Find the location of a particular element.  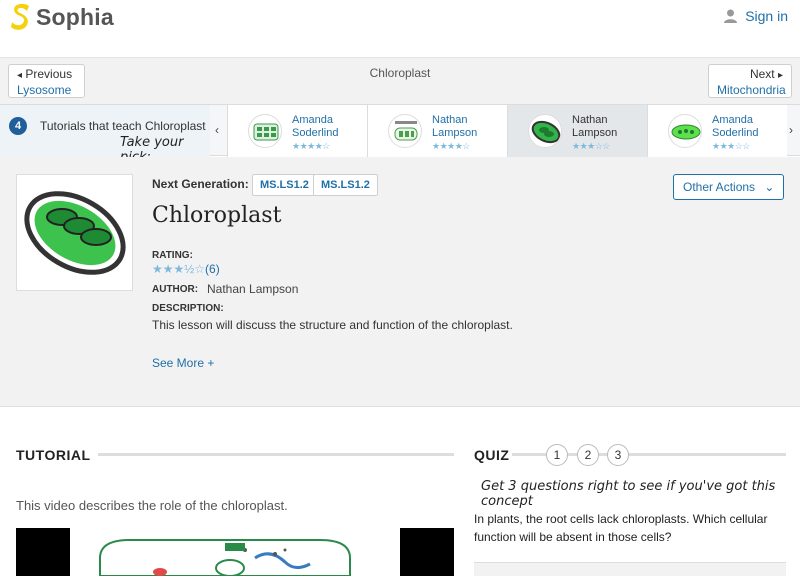

quiz-step-3: 3 is located at coordinates (618, 455).